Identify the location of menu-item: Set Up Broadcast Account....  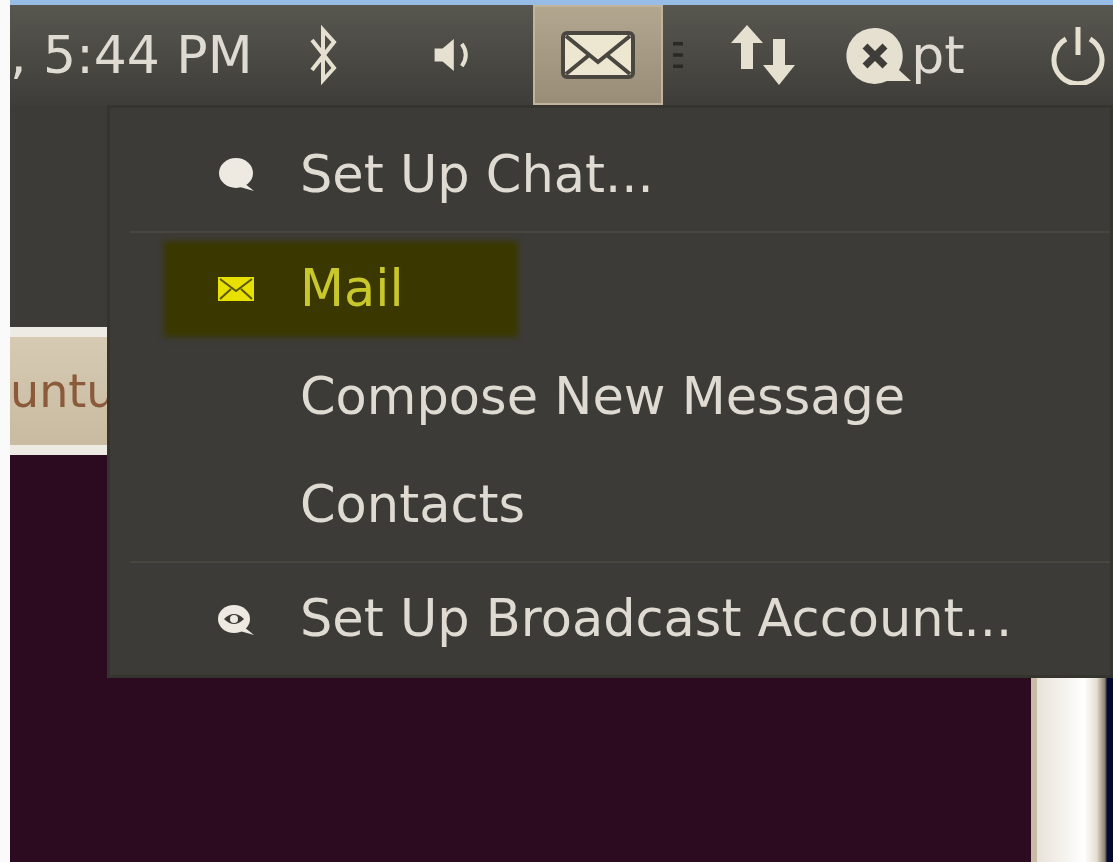
(640, 619).